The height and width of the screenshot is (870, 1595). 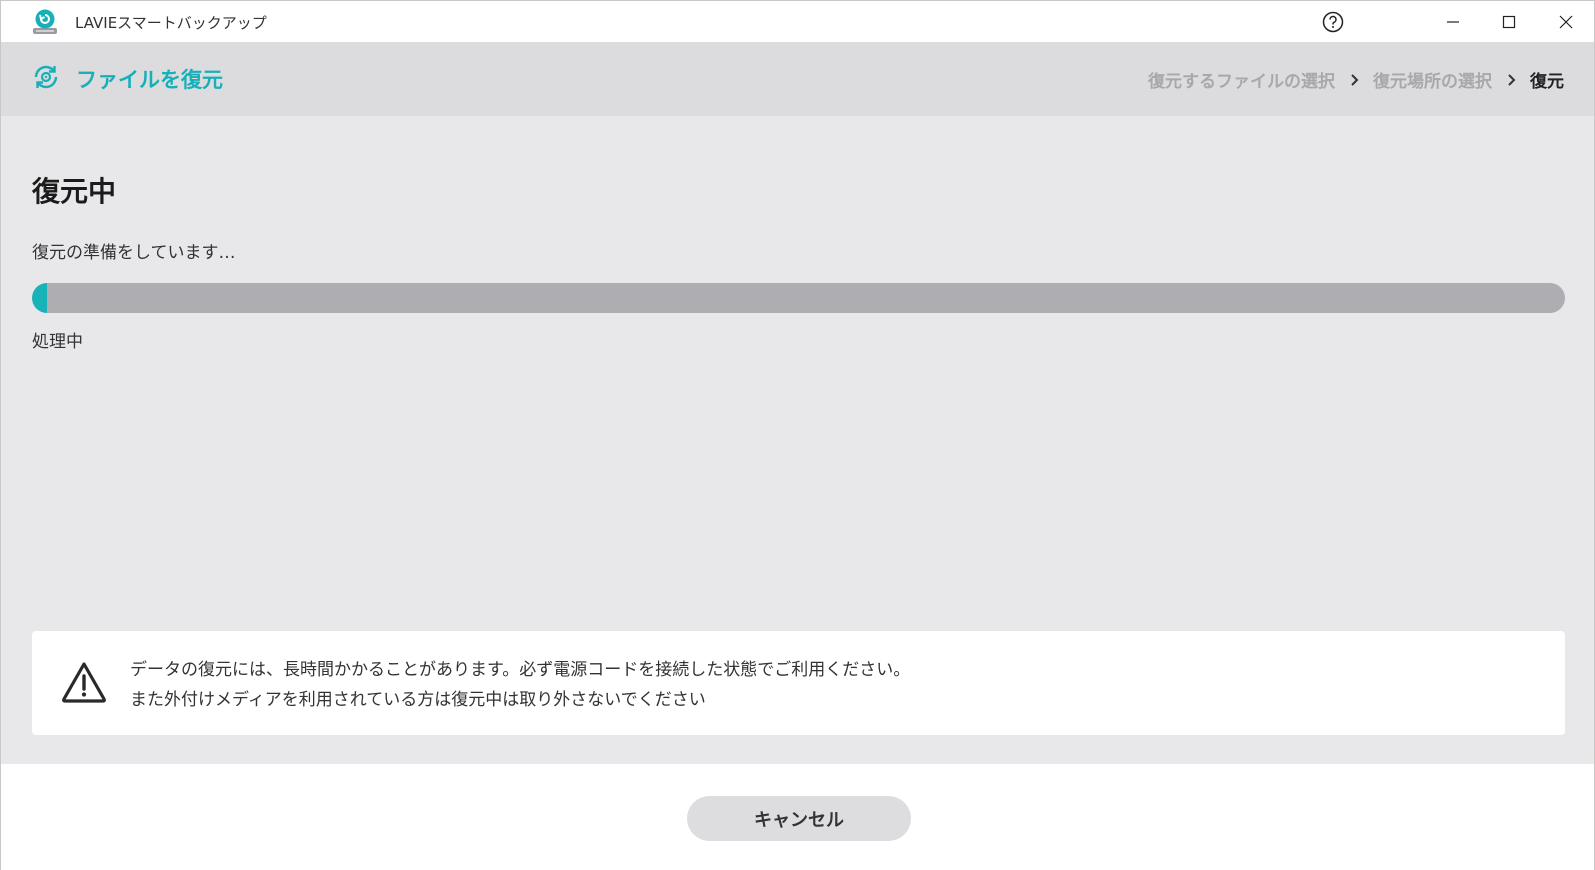 I want to click on minimize-button, so click(x=1453, y=21).